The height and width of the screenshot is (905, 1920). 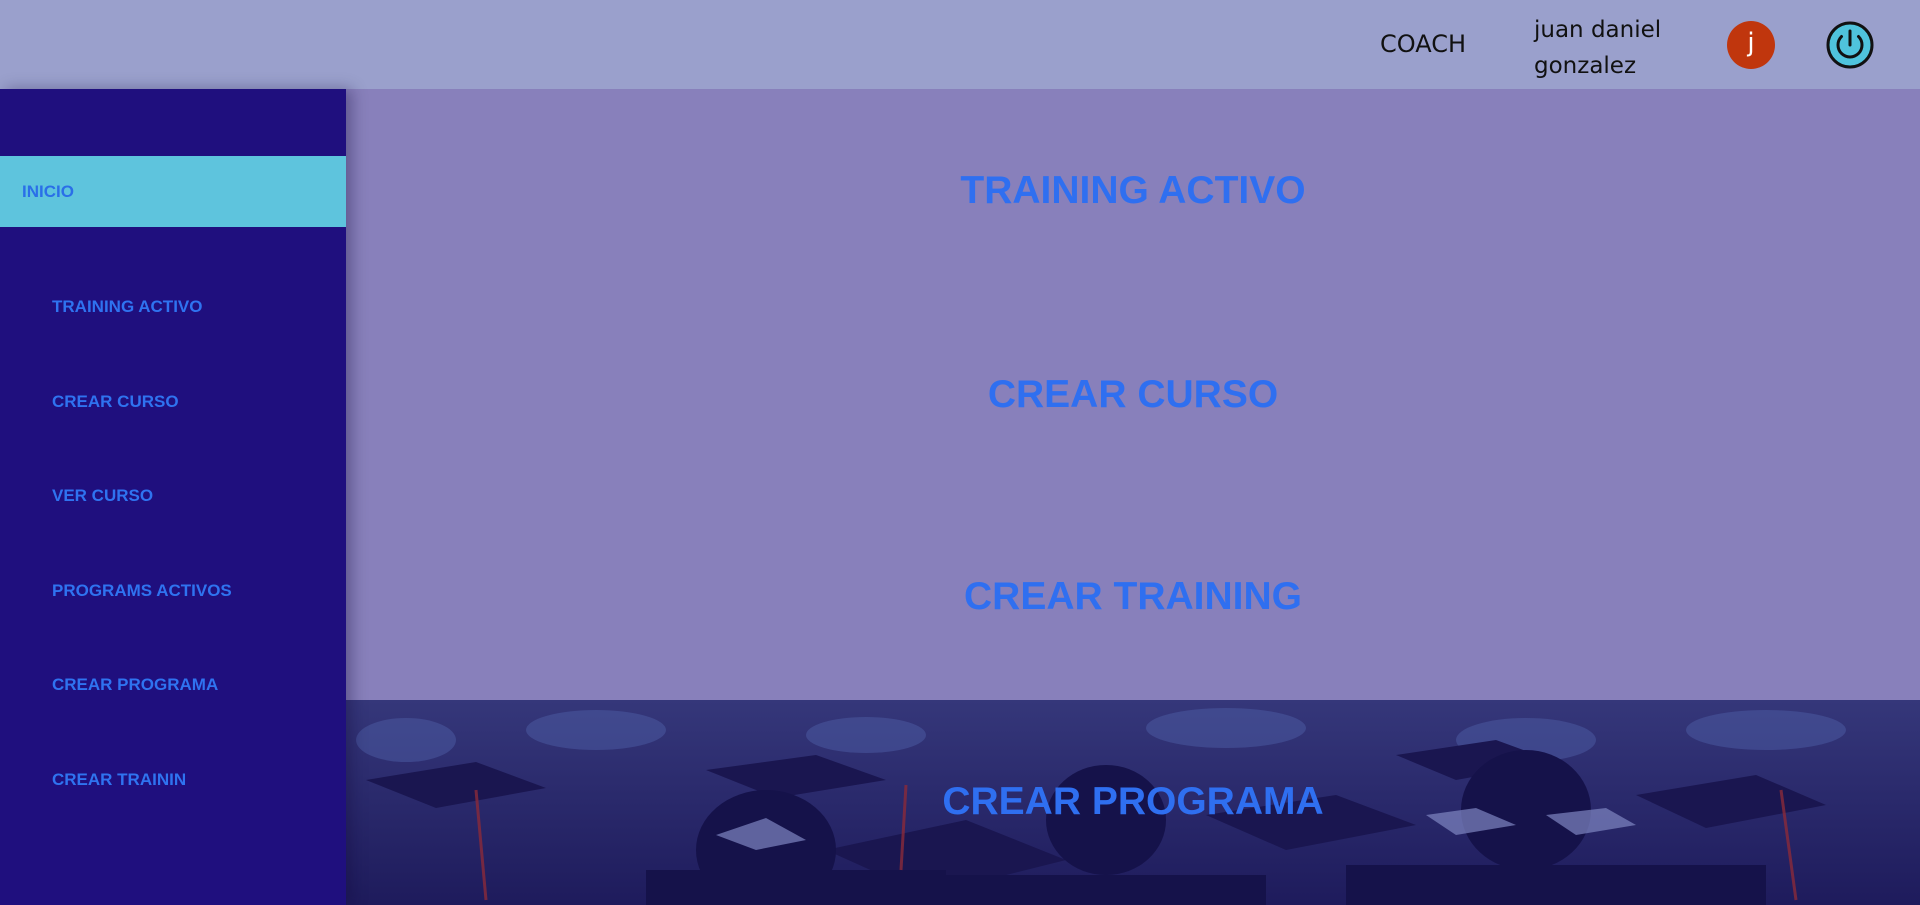 I want to click on sidebar-item-crear-programa: CREAR PROGRAMA, so click(x=135, y=685).